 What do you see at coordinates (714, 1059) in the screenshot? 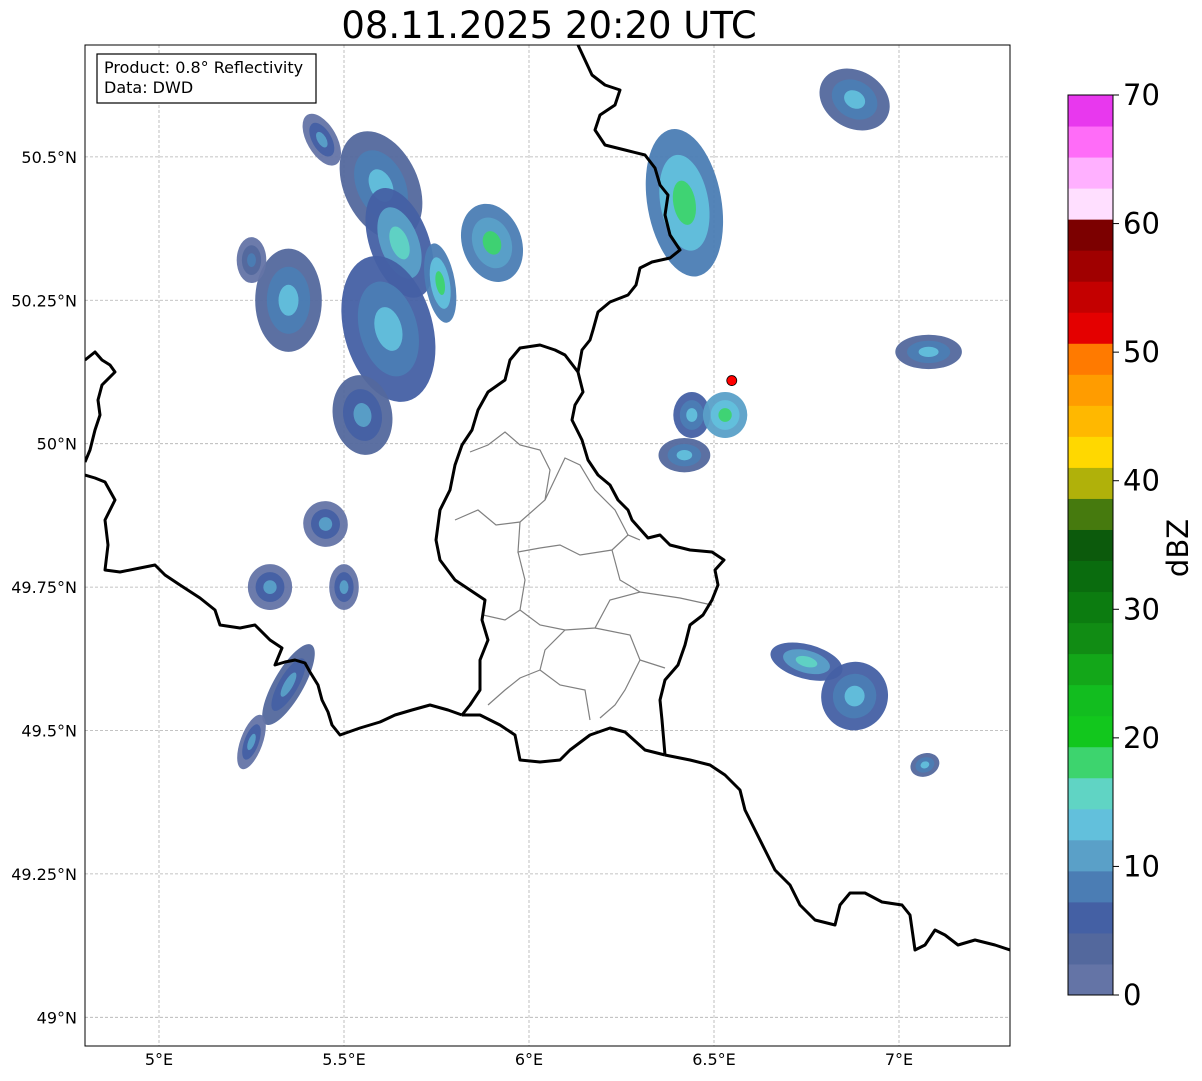
I see `lon-tick-label: 6.5°E` at bounding box center [714, 1059].